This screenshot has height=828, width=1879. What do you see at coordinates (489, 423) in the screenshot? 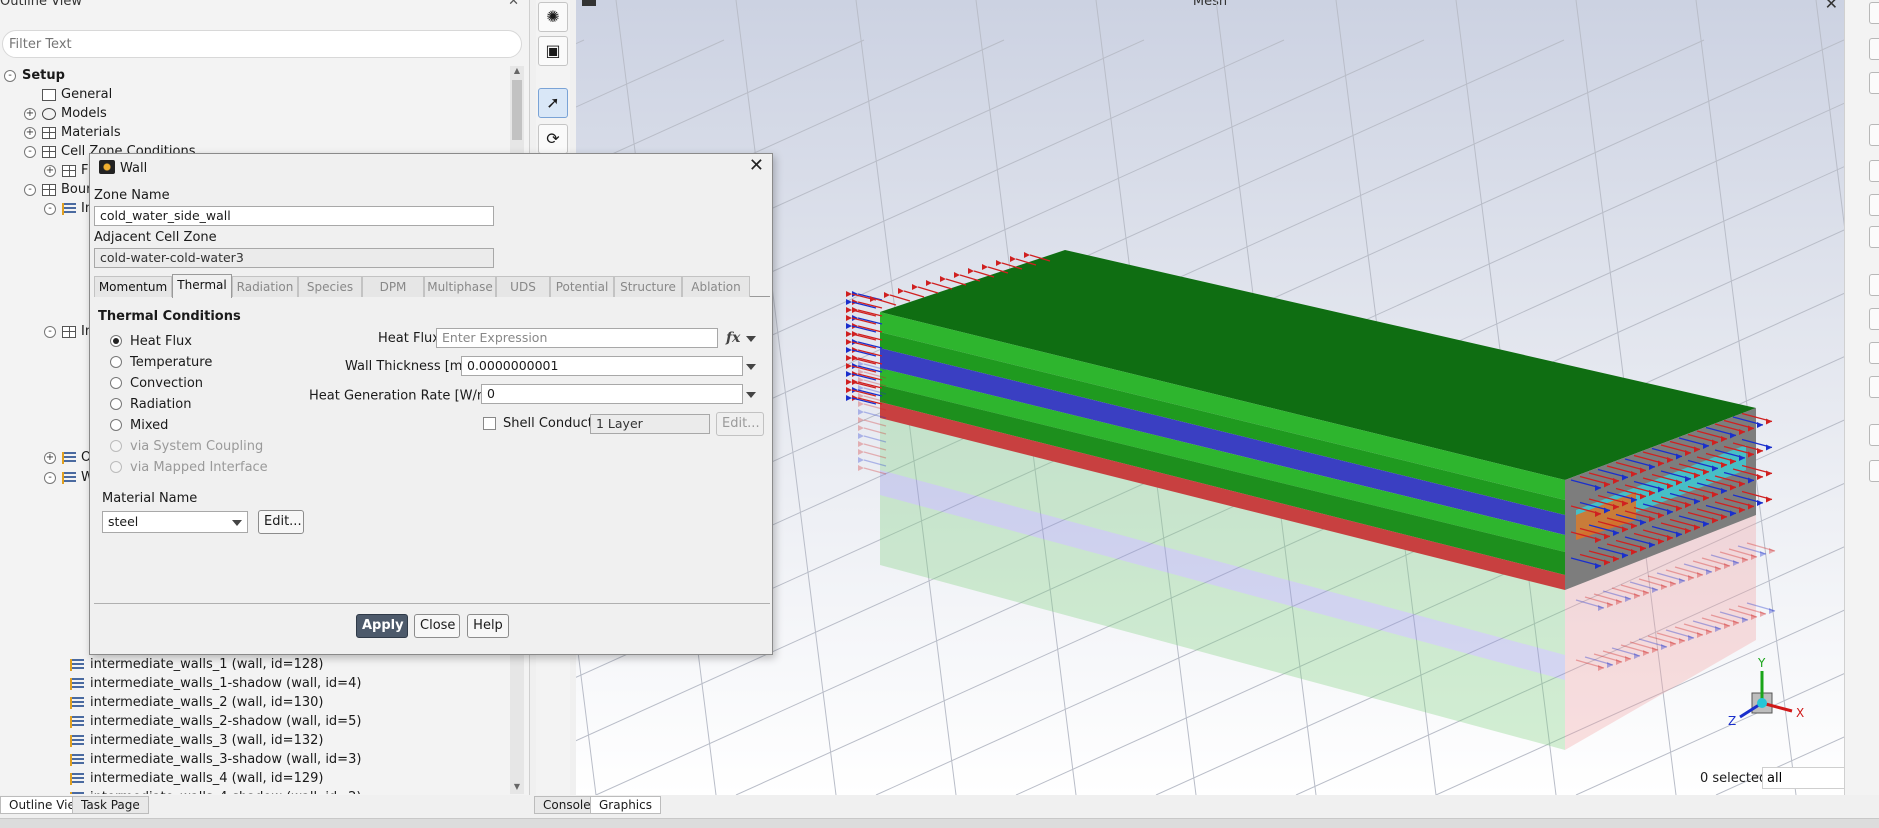
I see `shell-conduction-checkbox` at bounding box center [489, 423].